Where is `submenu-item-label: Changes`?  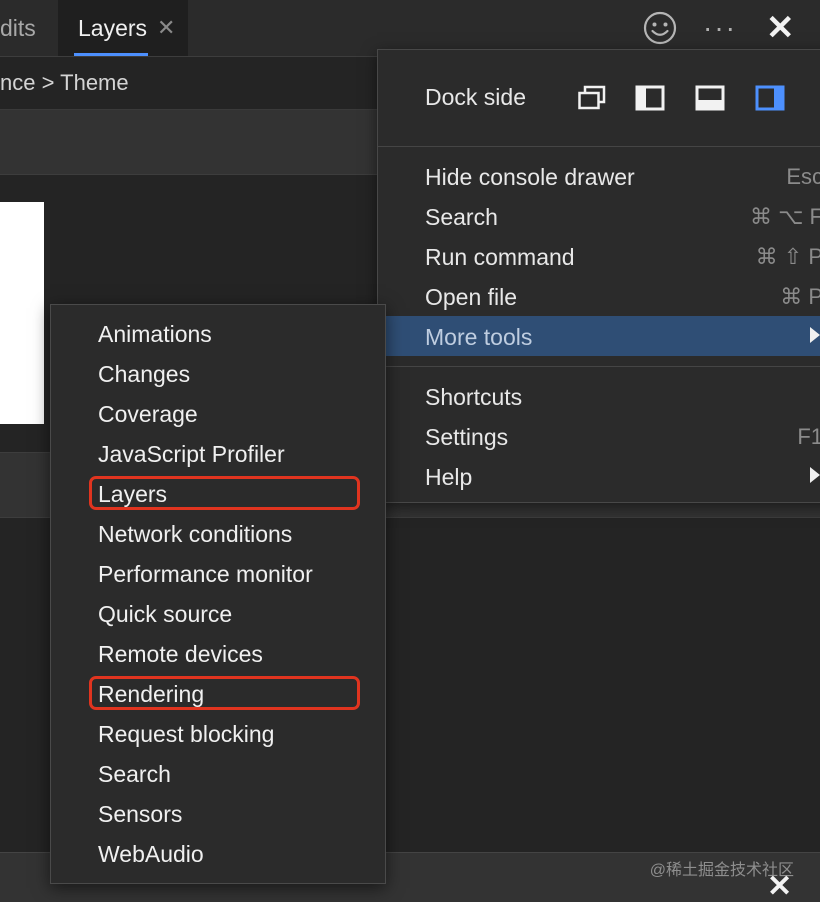 submenu-item-label: Changes is located at coordinates (144, 374).